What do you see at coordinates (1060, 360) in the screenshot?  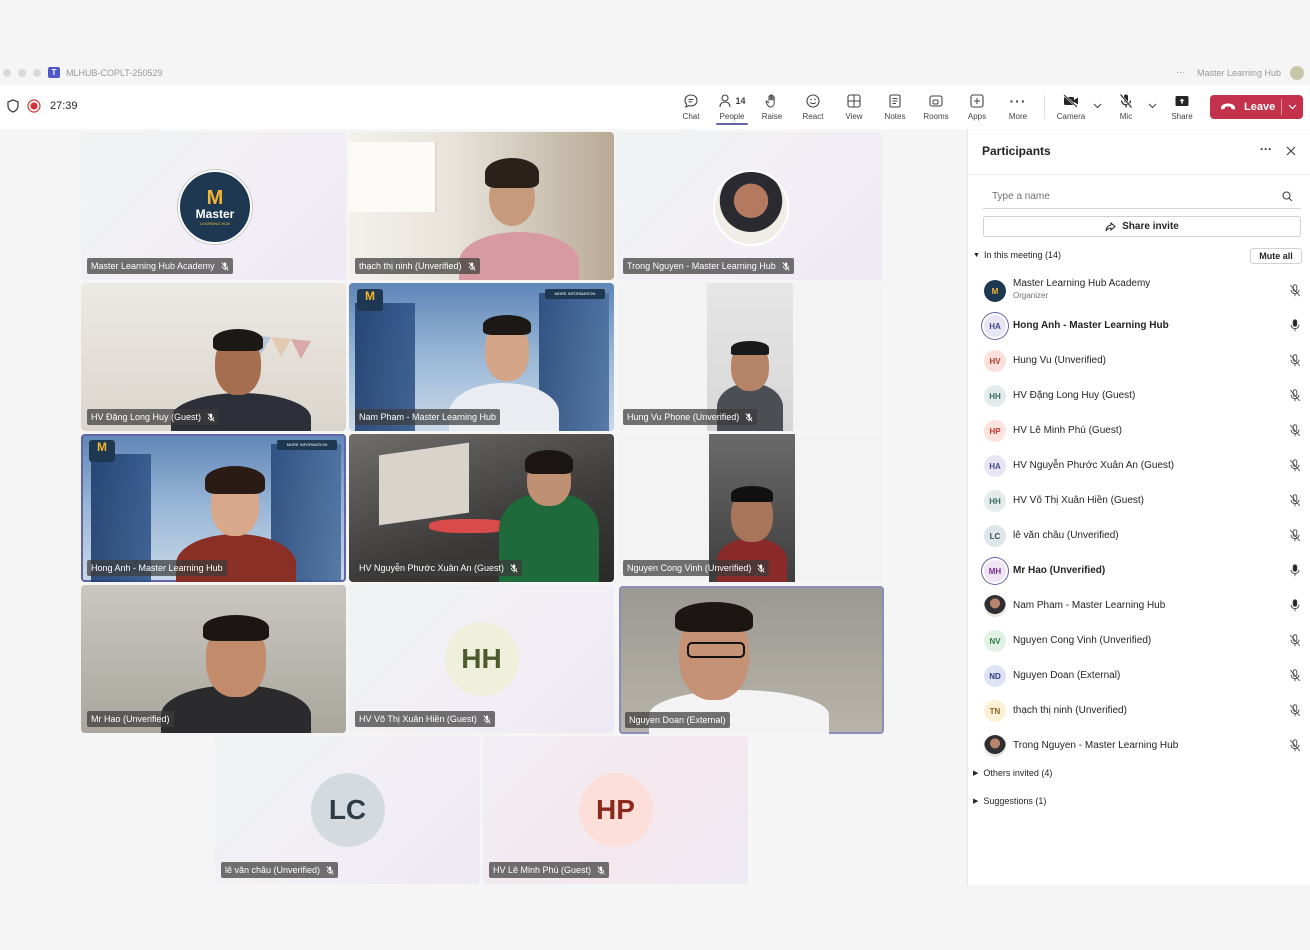 I see `participant-name: Hung Vu (Unverified)` at bounding box center [1060, 360].